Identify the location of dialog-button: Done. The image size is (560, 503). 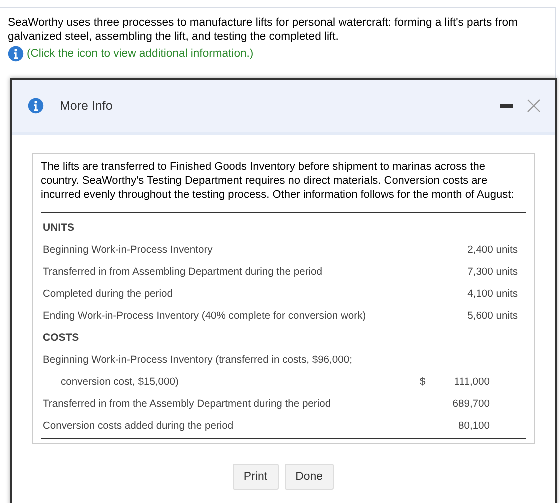
(309, 477).